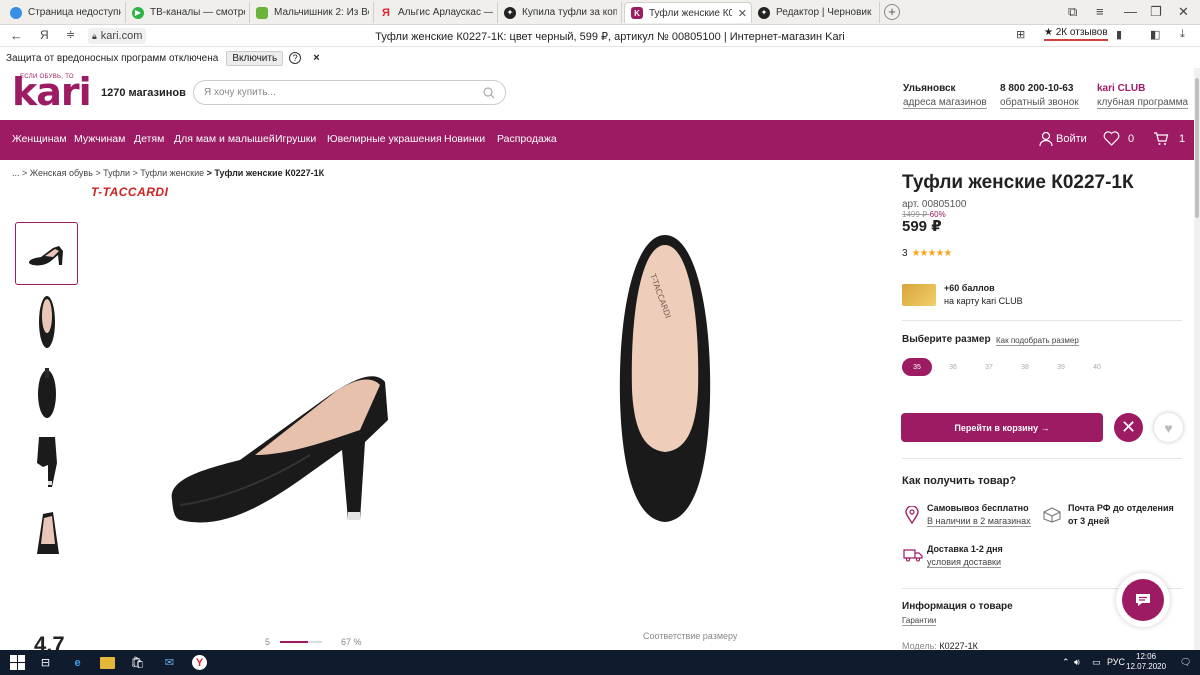 The width and height of the screenshot is (1200, 675). What do you see at coordinates (312, 12) in the screenshot?
I see `tab-2: Мальчишник 2: Из Вегас` at bounding box center [312, 12].